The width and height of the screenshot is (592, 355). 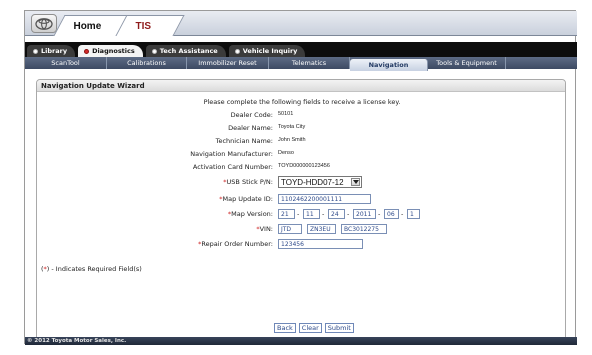 I want to click on repair-order-input: 123456, so click(x=320, y=244).